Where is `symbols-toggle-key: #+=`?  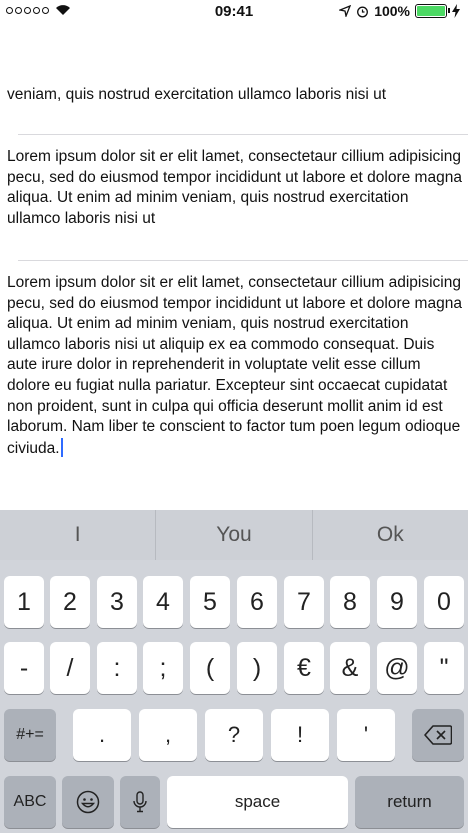 symbols-toggle-key: #+= is located at coordinates (30, 735).